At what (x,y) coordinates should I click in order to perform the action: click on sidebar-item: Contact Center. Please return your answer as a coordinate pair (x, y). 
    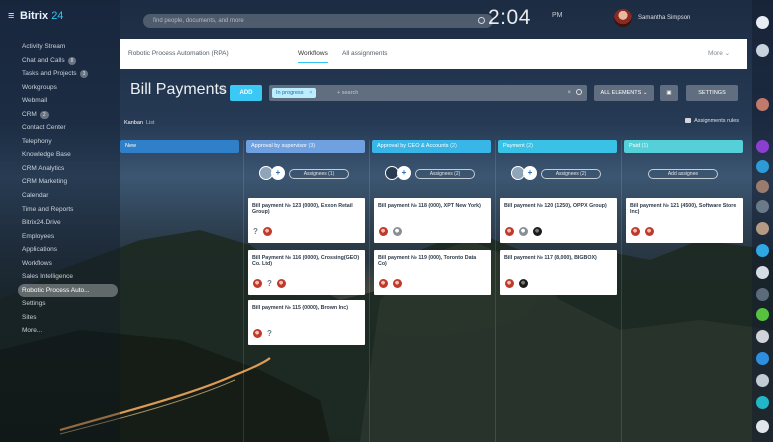
    Looking at the image, I should click on (70, 128).